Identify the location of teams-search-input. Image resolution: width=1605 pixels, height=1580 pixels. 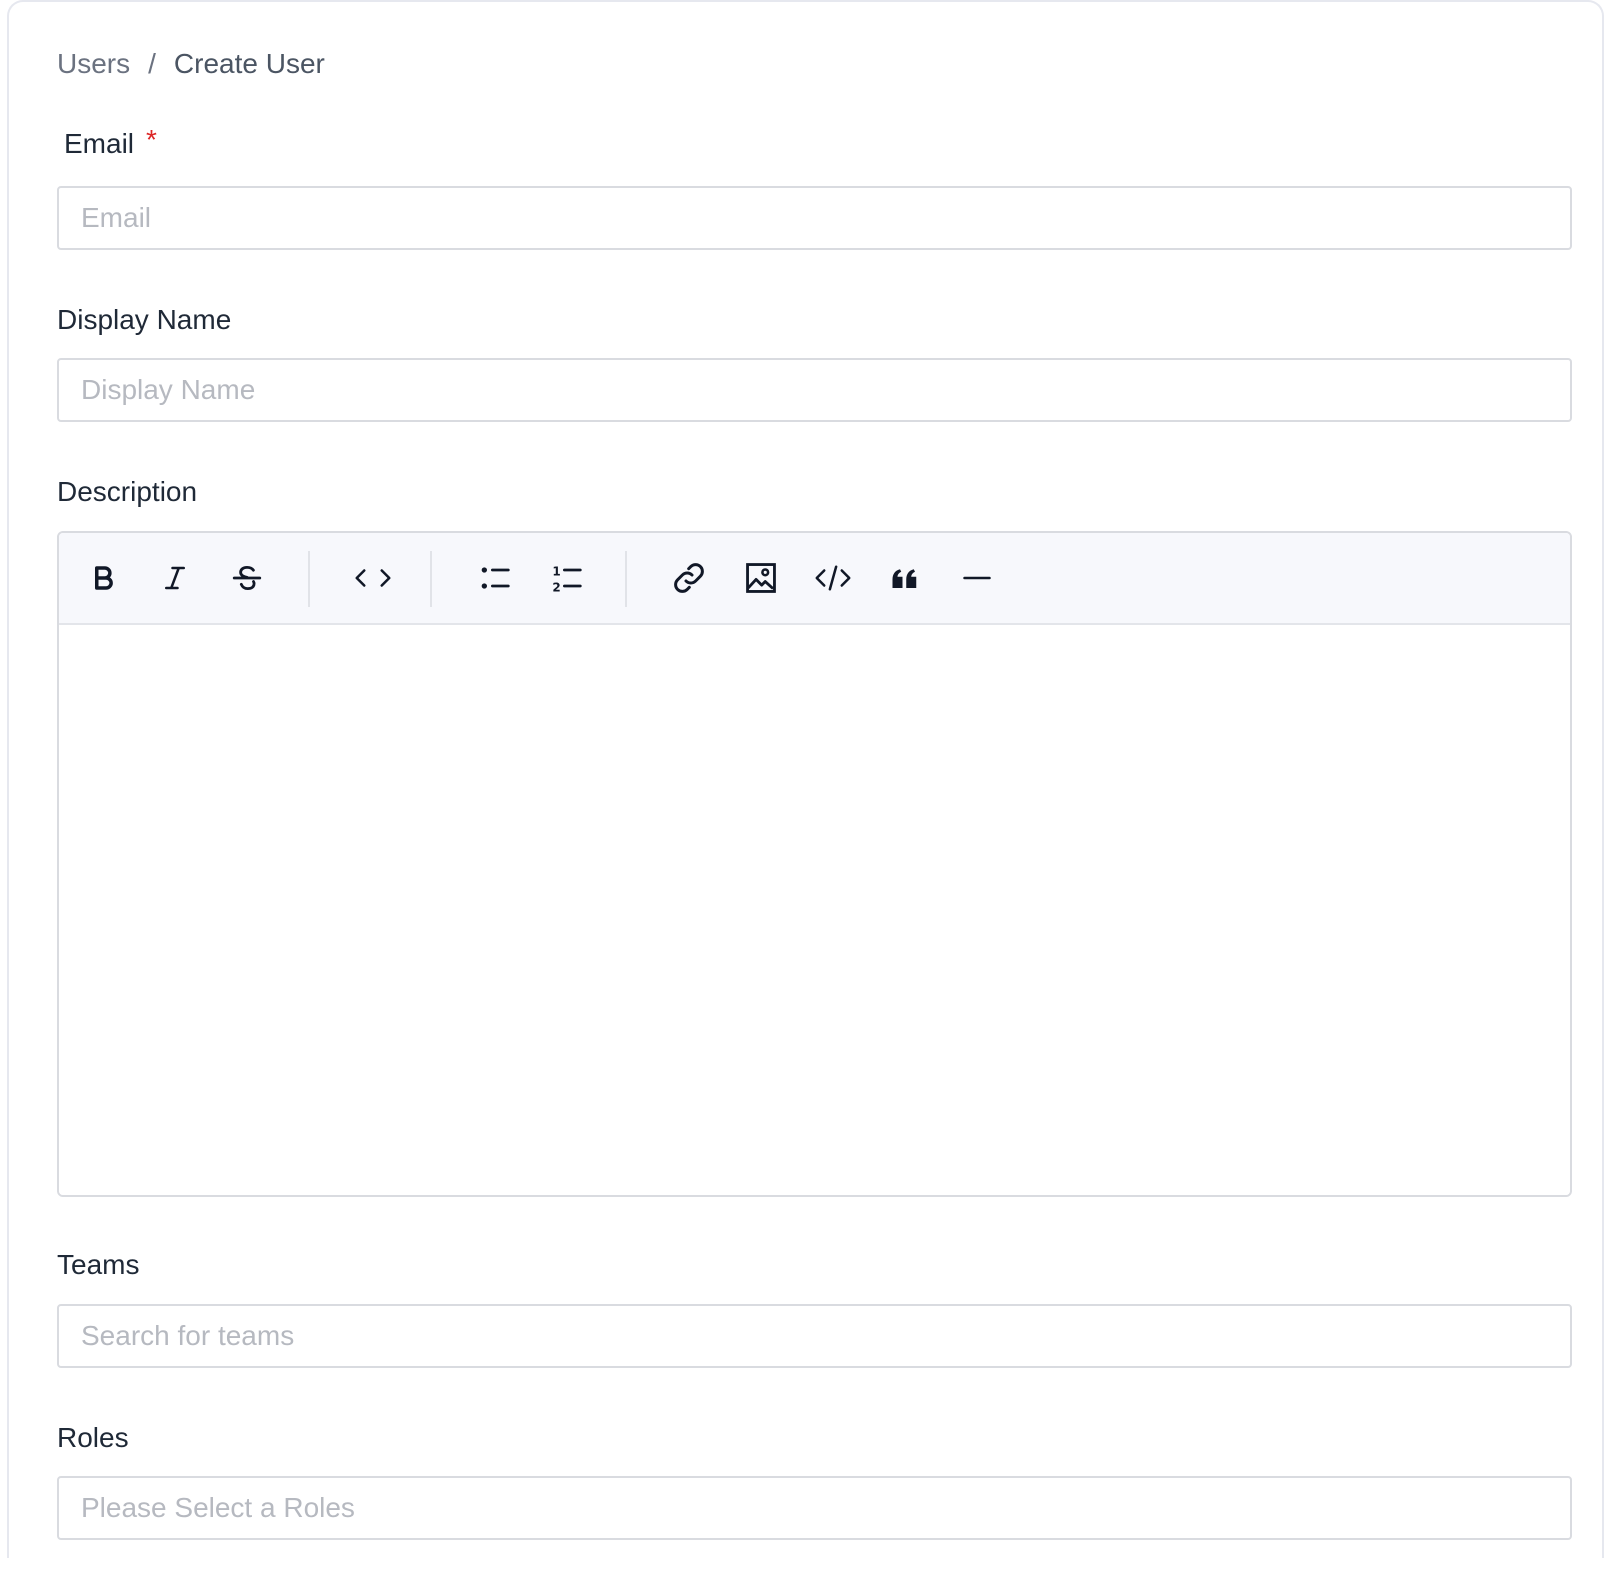
(814, 1336).